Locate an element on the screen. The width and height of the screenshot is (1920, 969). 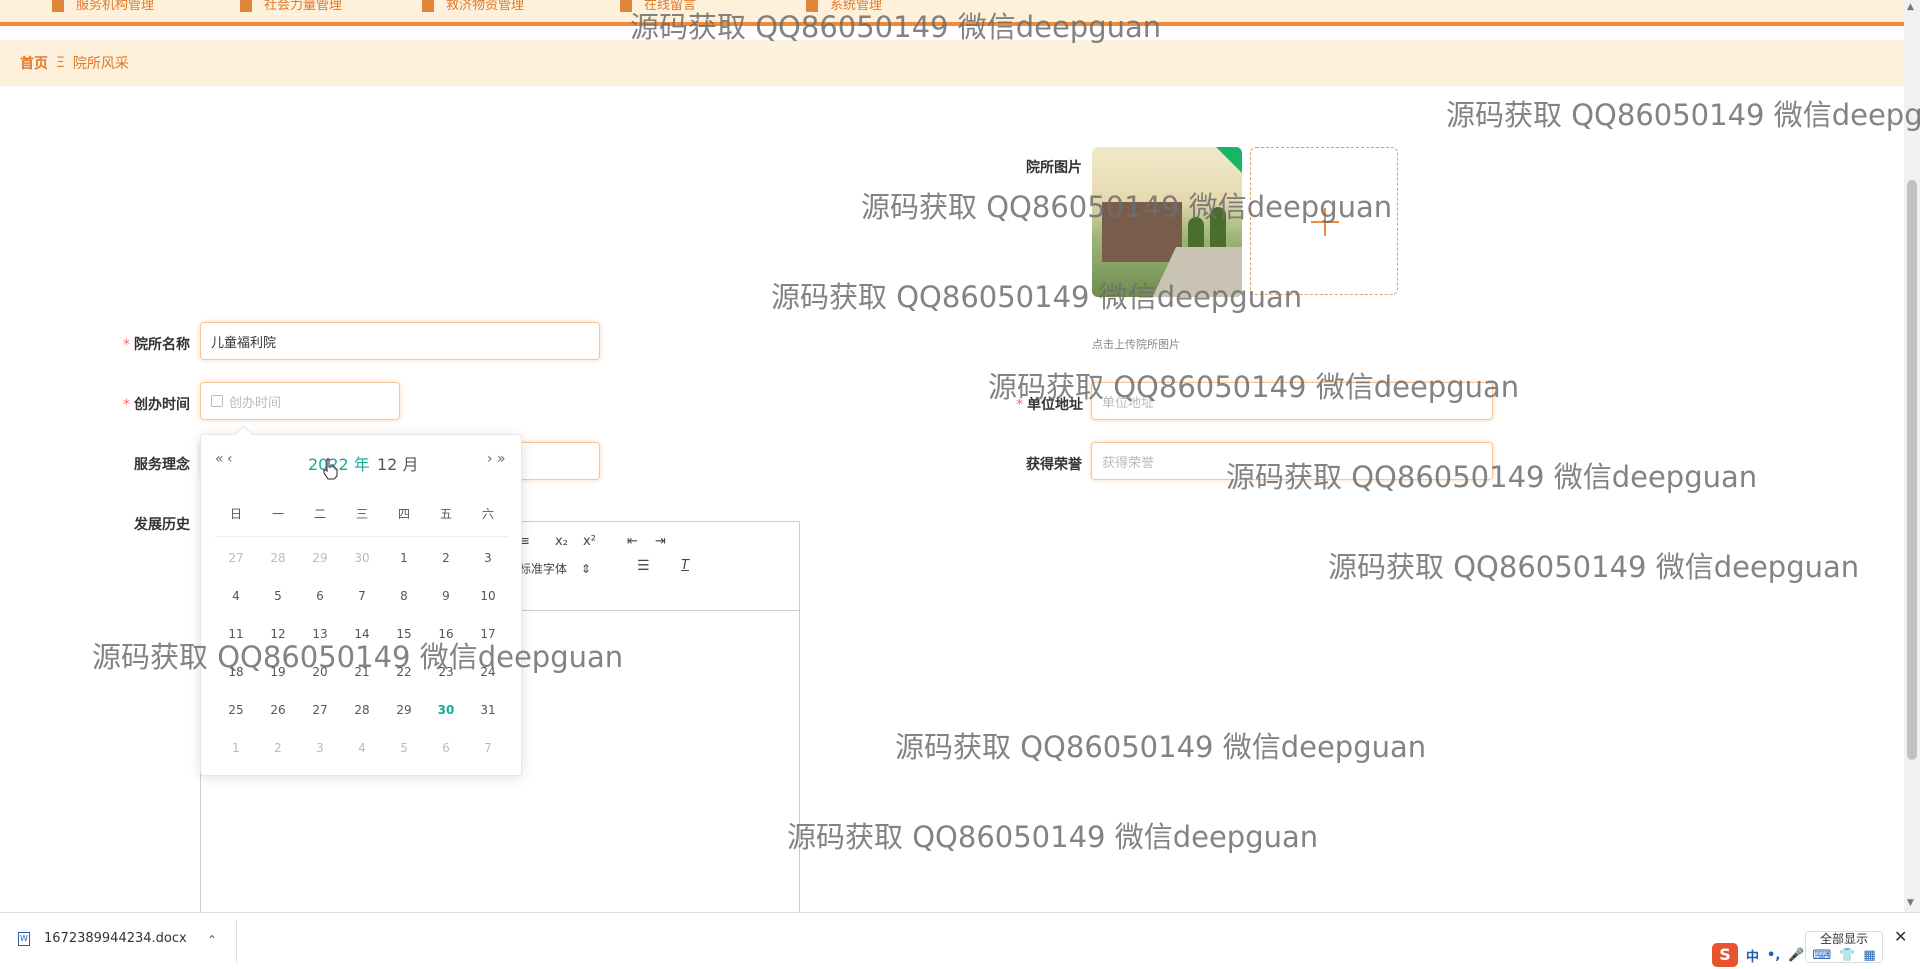
sogou-ime-icon: S is located at coordinates (1725, 955).